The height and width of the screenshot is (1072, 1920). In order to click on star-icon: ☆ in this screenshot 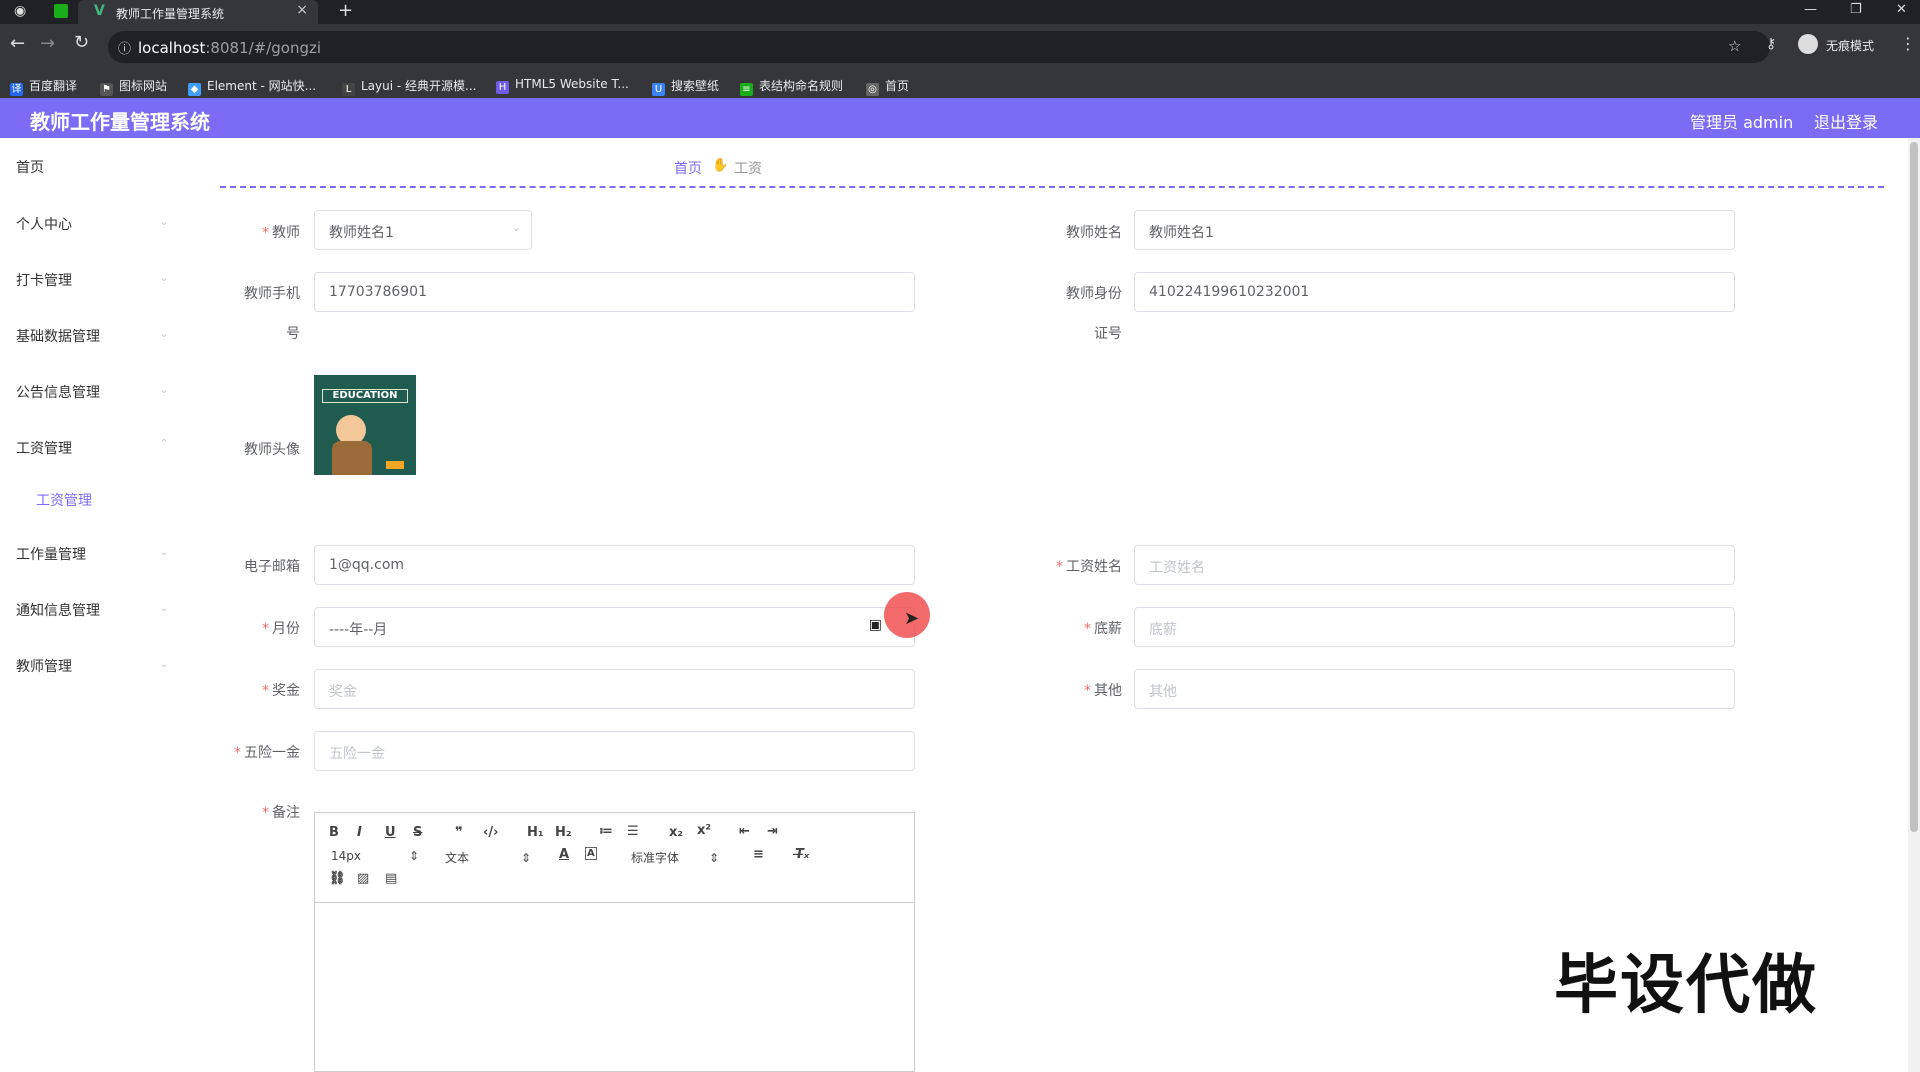, I will do `click(1734, 46)`.